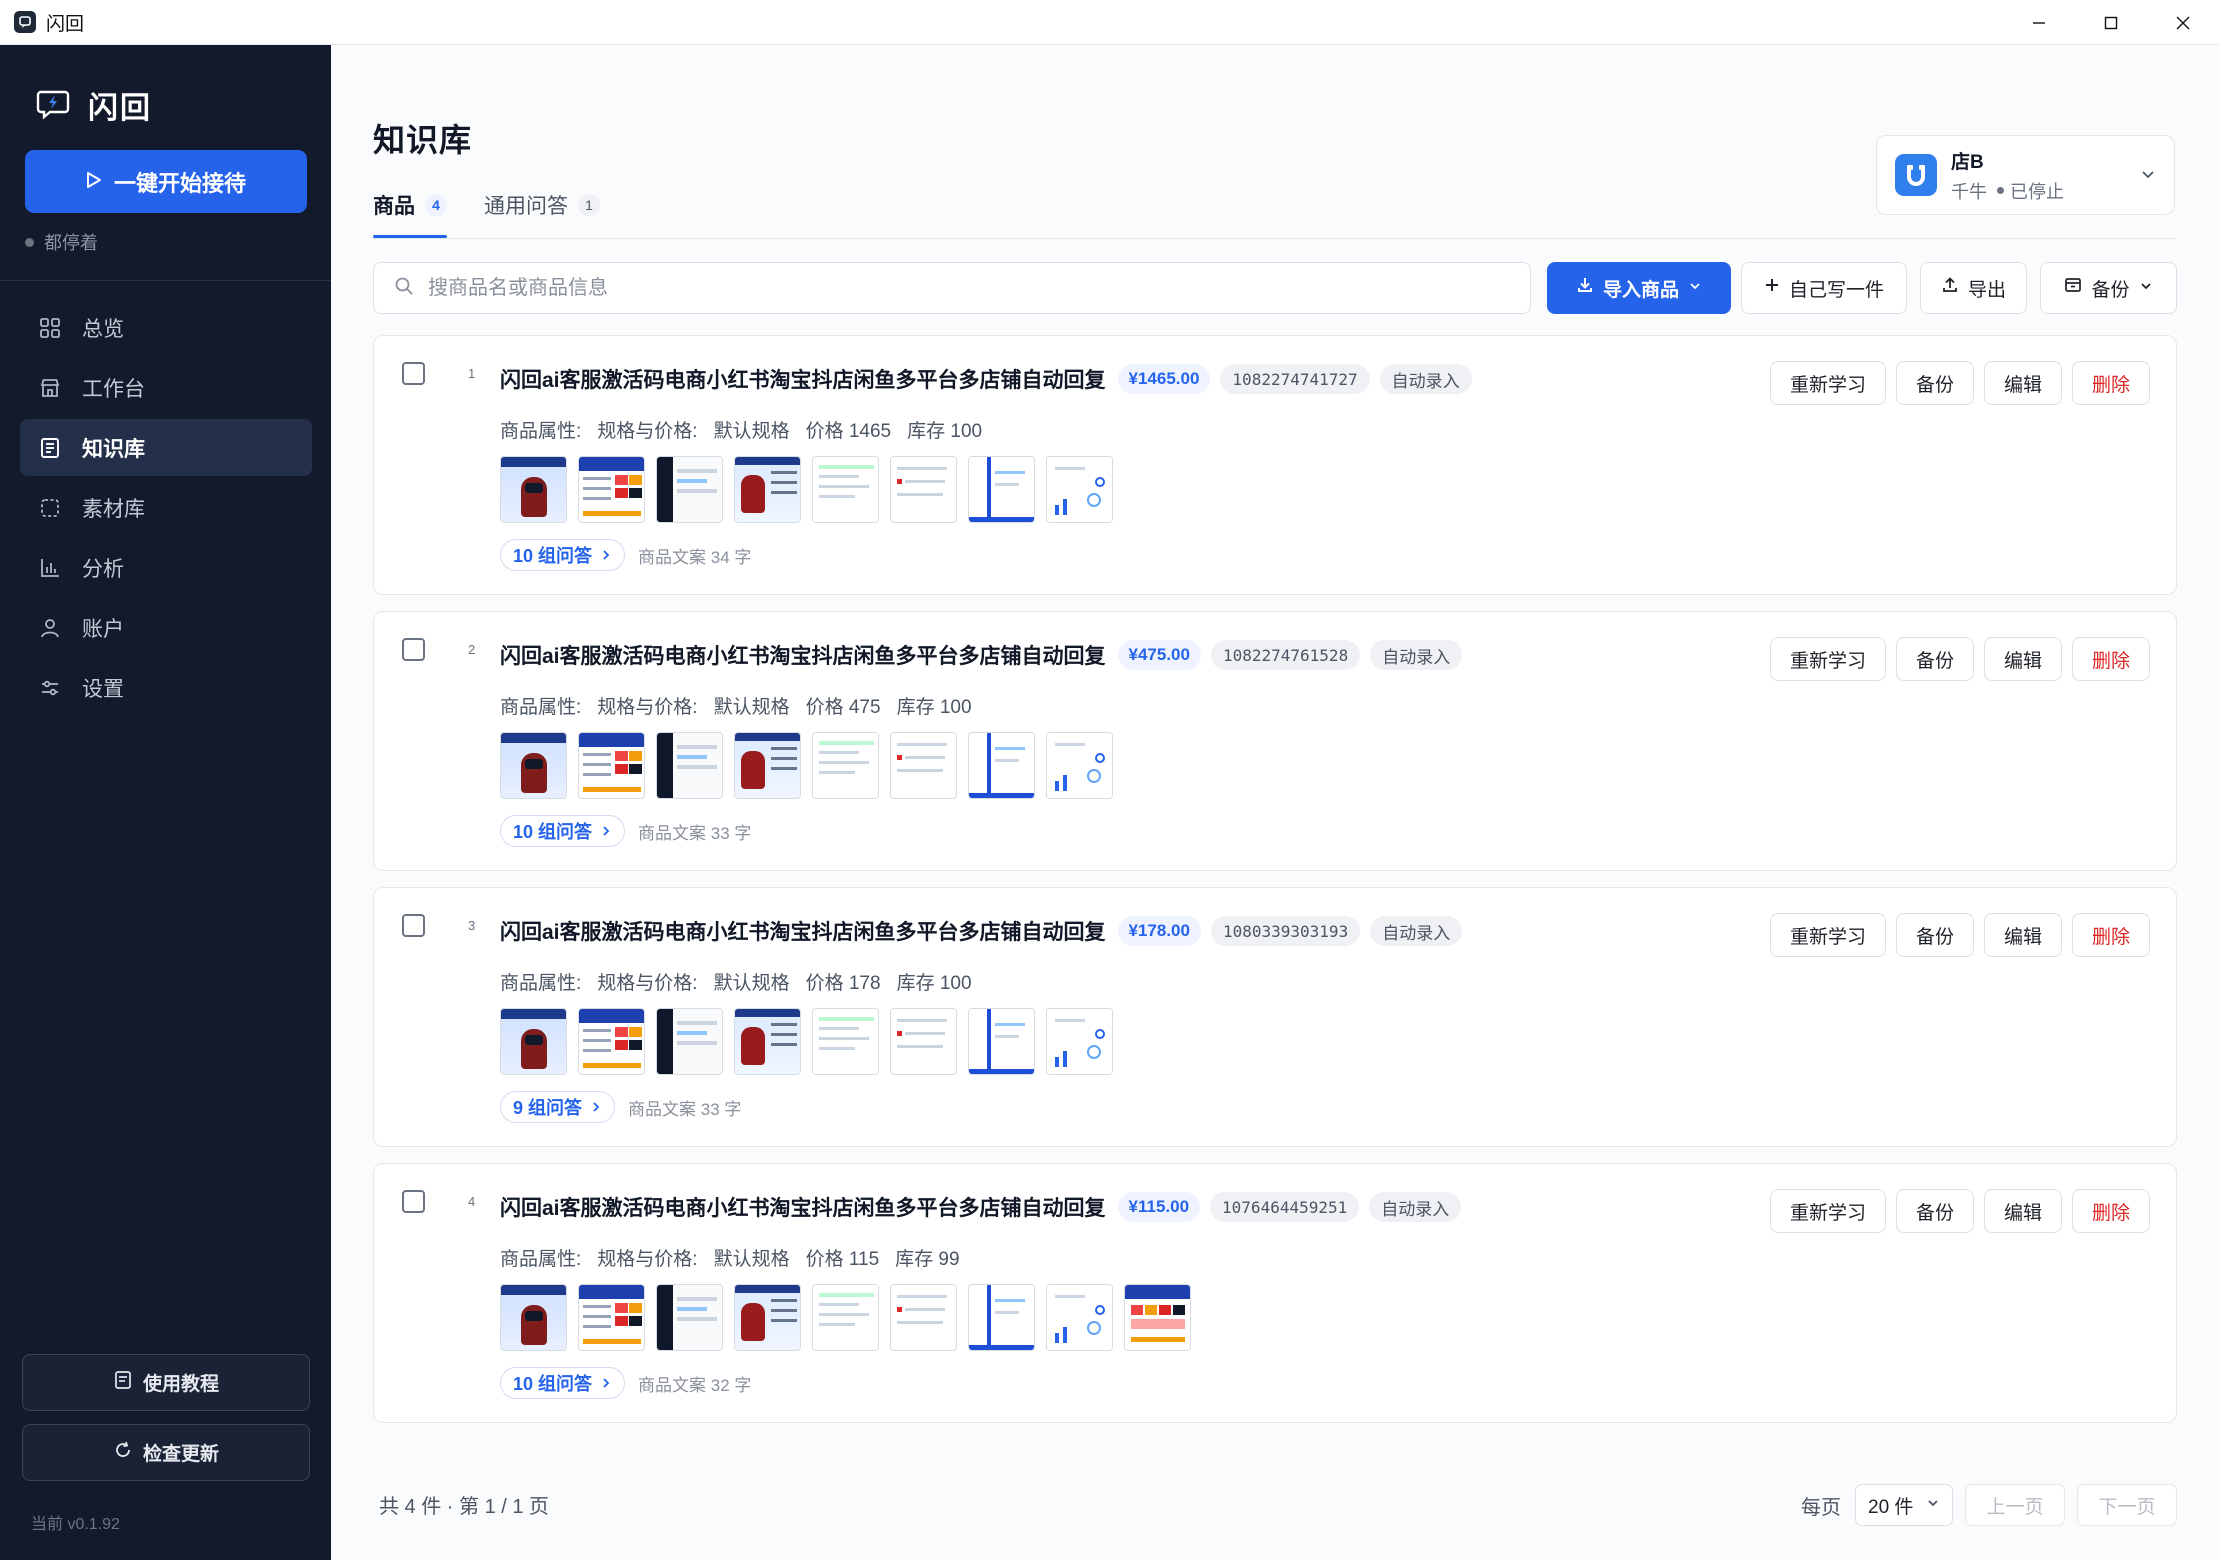 This screenshot has height=1560, width=2219. Describe the element at coordinates (542, 214) in the screenshot. I see `tab-general-qa: 通用问答 1` at that location.